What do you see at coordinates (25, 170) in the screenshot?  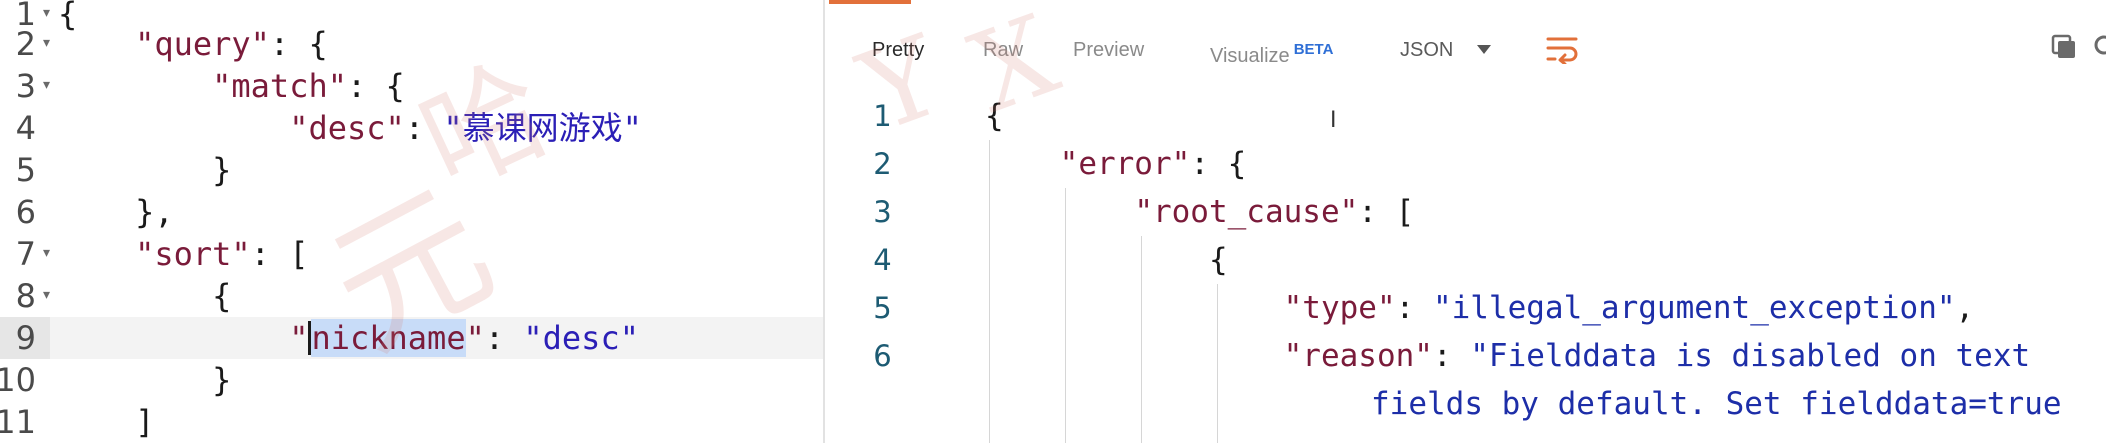 I see `line-gutter: 5` at bounding box center [25, 170].